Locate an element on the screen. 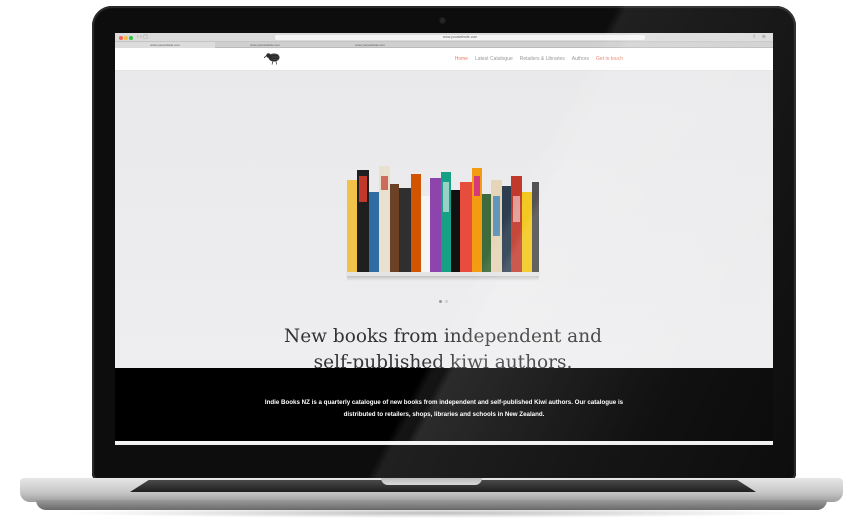 Image resolution: width=863 pixels, height=531 pixels. bookshelf-illustration is located at coordinates (443, 223).